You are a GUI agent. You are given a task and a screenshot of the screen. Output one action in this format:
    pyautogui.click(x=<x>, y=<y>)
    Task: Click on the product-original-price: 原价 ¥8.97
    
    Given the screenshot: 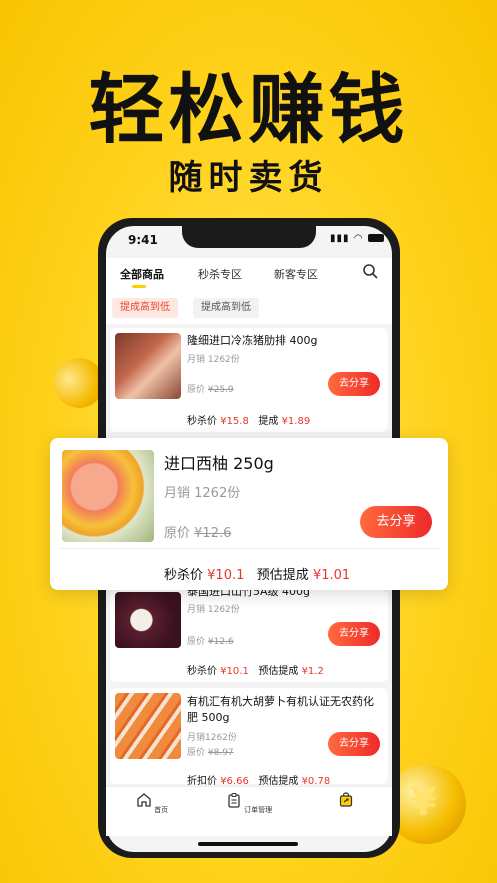 What is the action you would take?
    pyautogui.click(x=210, y=753)
    